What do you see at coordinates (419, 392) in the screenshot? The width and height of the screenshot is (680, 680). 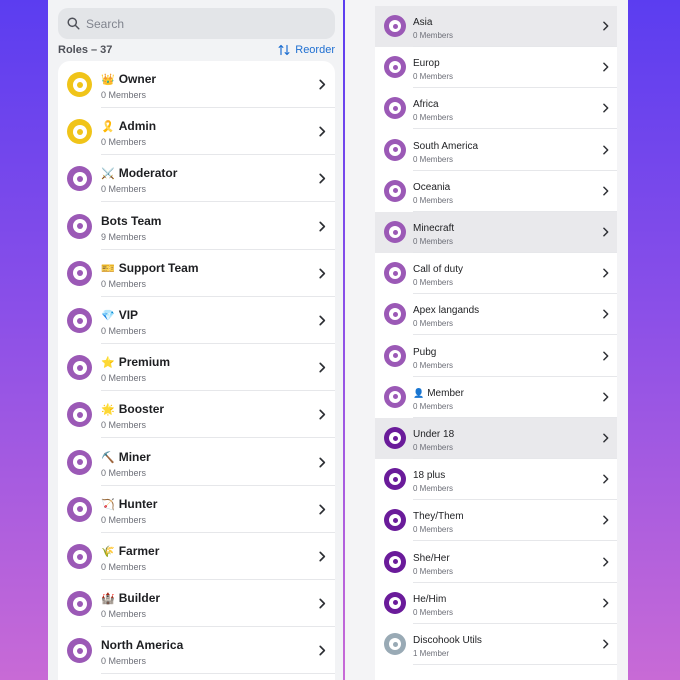 I see `role-emoji: 👤` at bounding box center [419, 392].